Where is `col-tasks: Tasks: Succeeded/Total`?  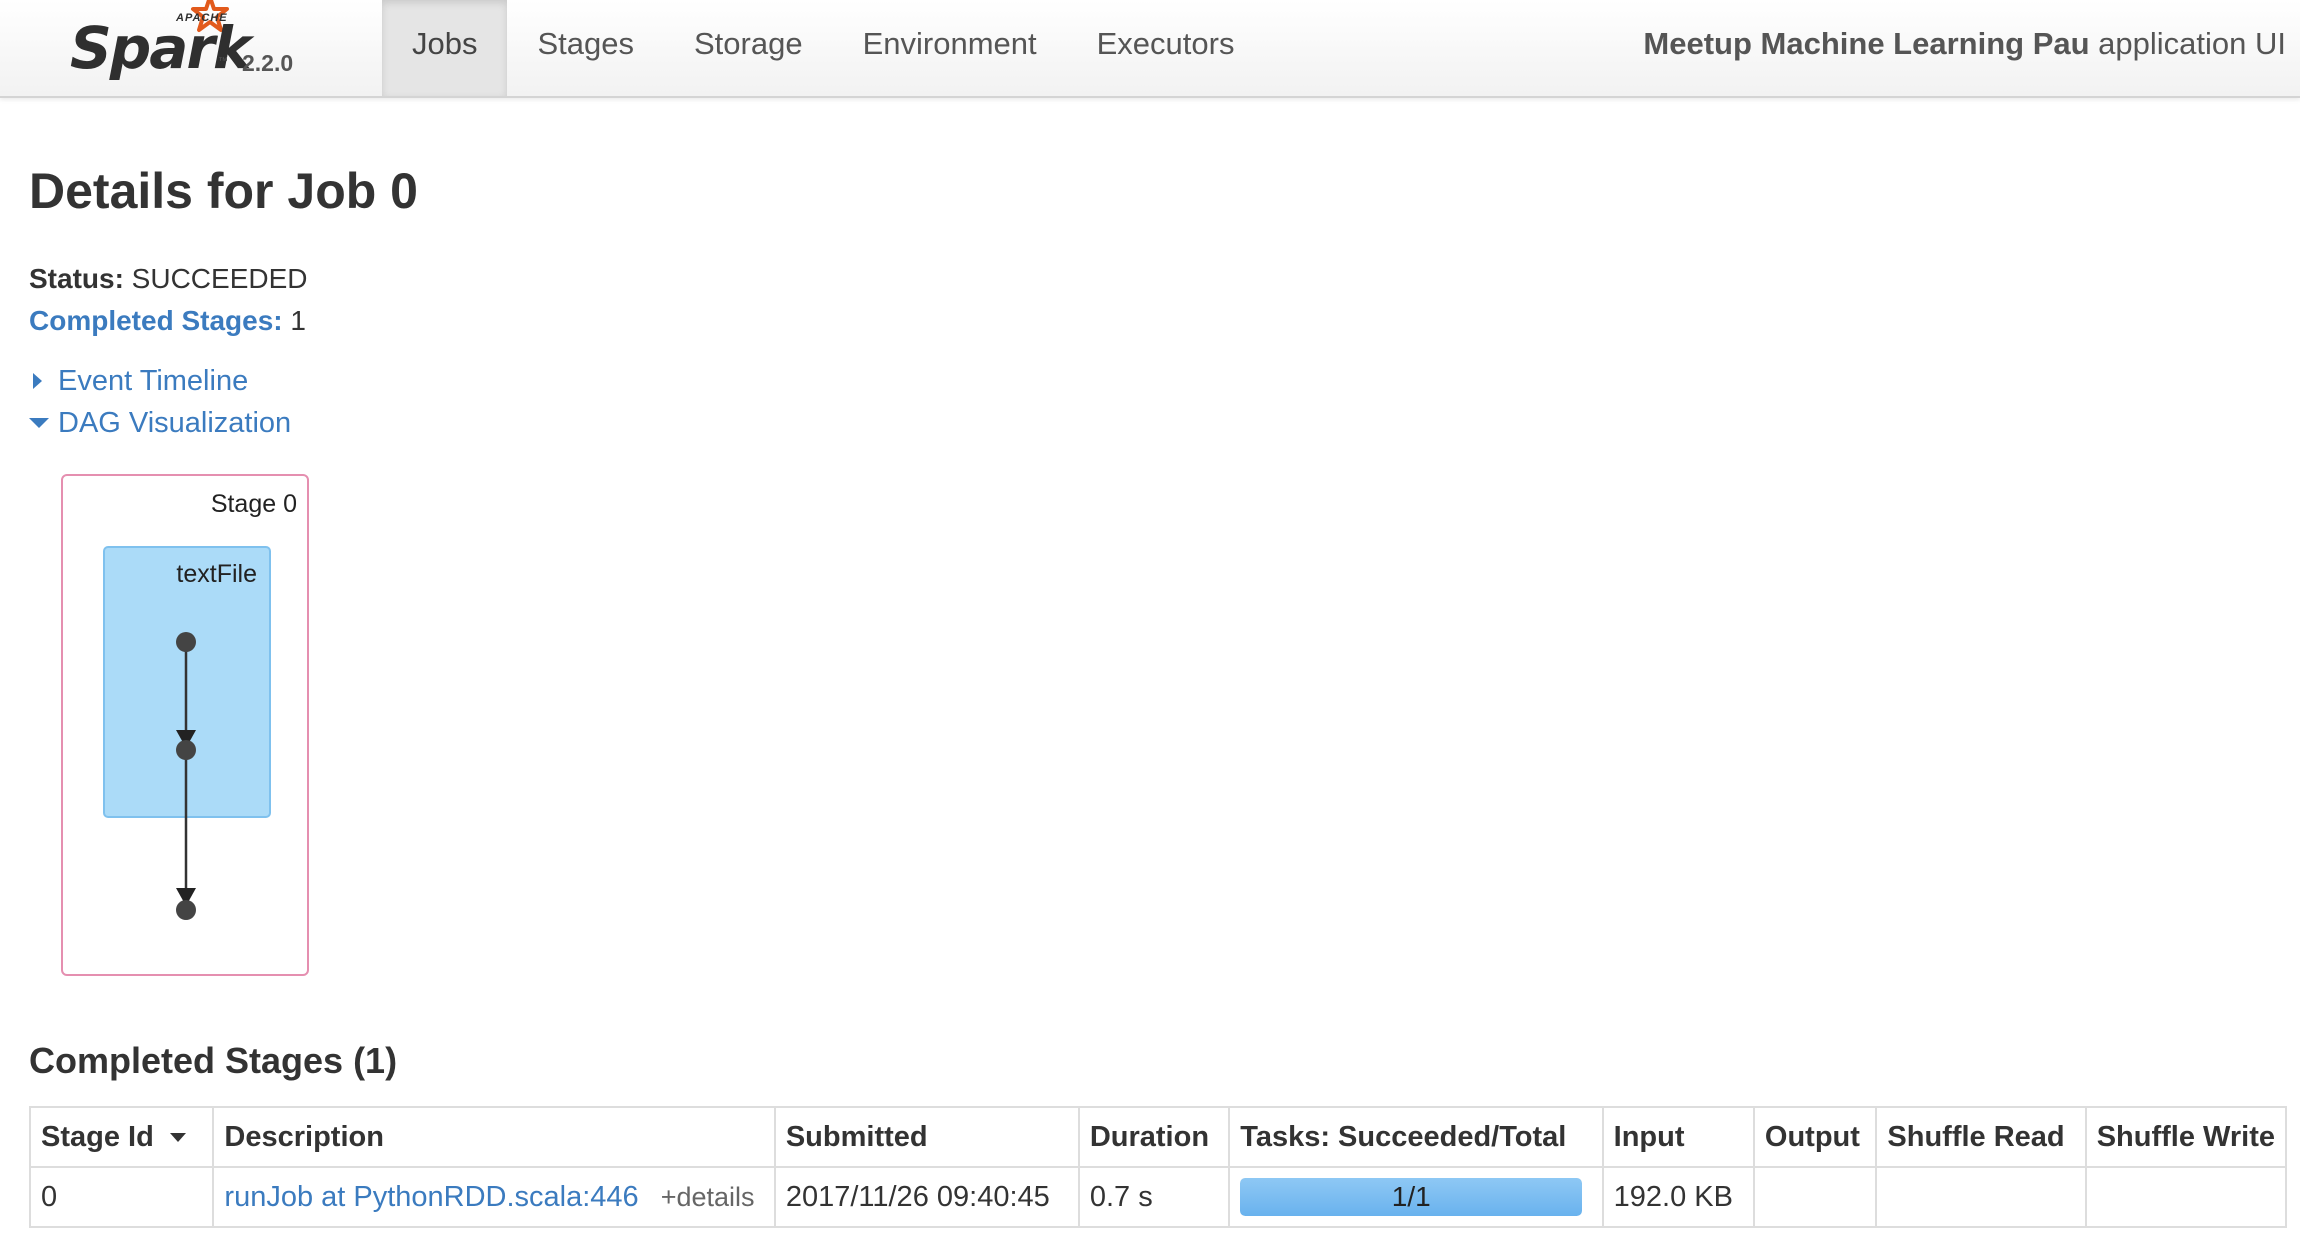
col-tasks: Tasks: Succeeded/Total is located at coordinates (1416, 1137).